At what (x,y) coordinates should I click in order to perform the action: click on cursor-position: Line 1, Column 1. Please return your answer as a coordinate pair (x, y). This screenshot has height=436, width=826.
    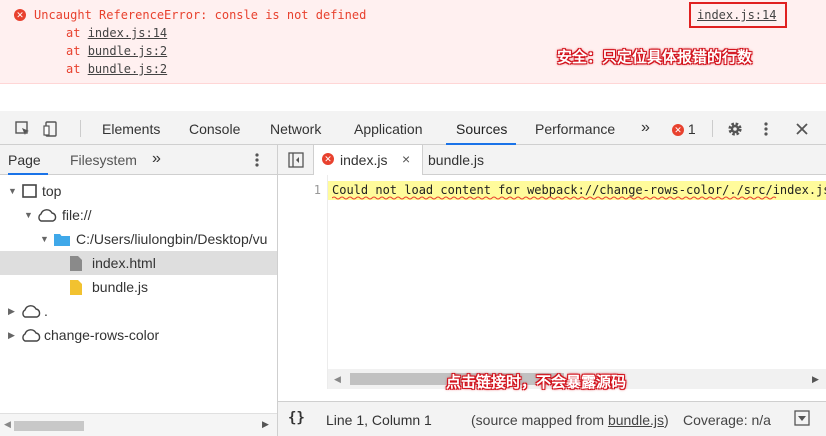
    Looking at the image, I should click on (379, 420).